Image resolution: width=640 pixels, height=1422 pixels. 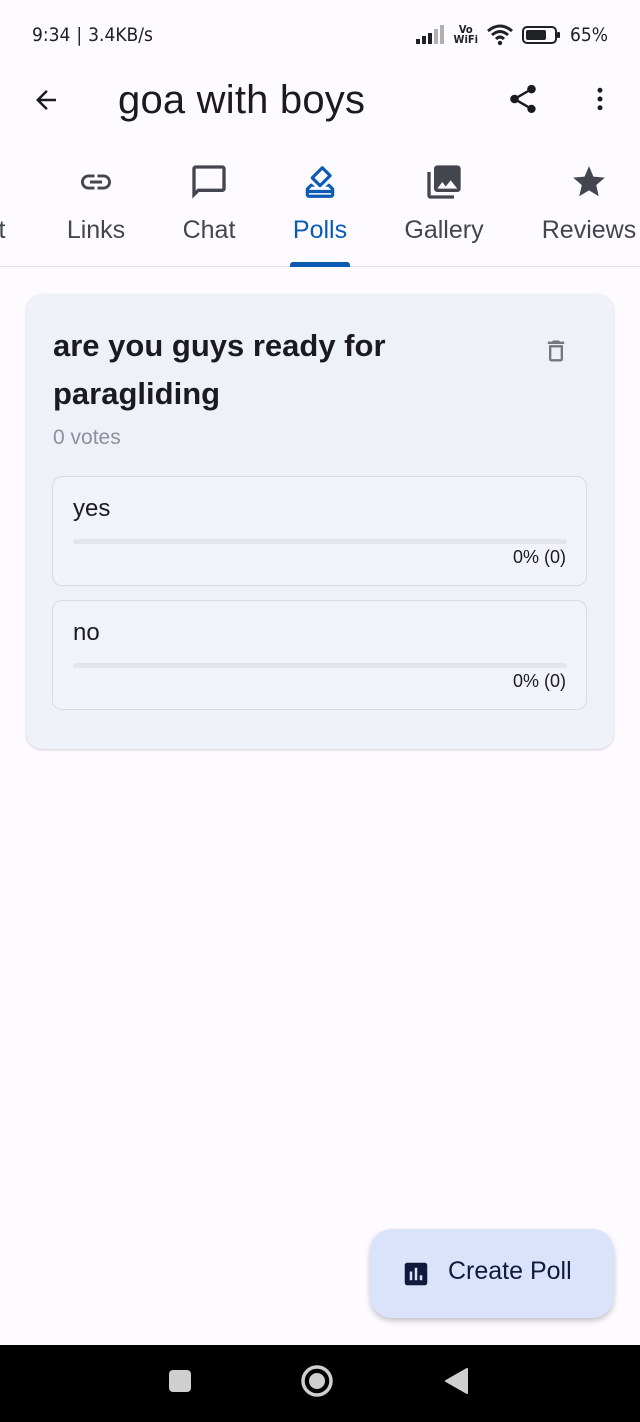 I want to click on vowifi-label: Vo WiFi, so click(x=465, y=35).